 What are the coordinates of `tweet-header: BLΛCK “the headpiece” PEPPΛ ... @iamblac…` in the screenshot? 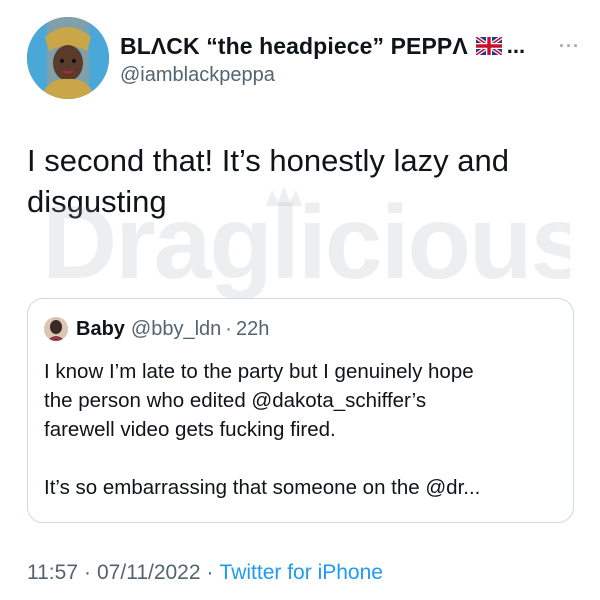 It's located at (350, 58).